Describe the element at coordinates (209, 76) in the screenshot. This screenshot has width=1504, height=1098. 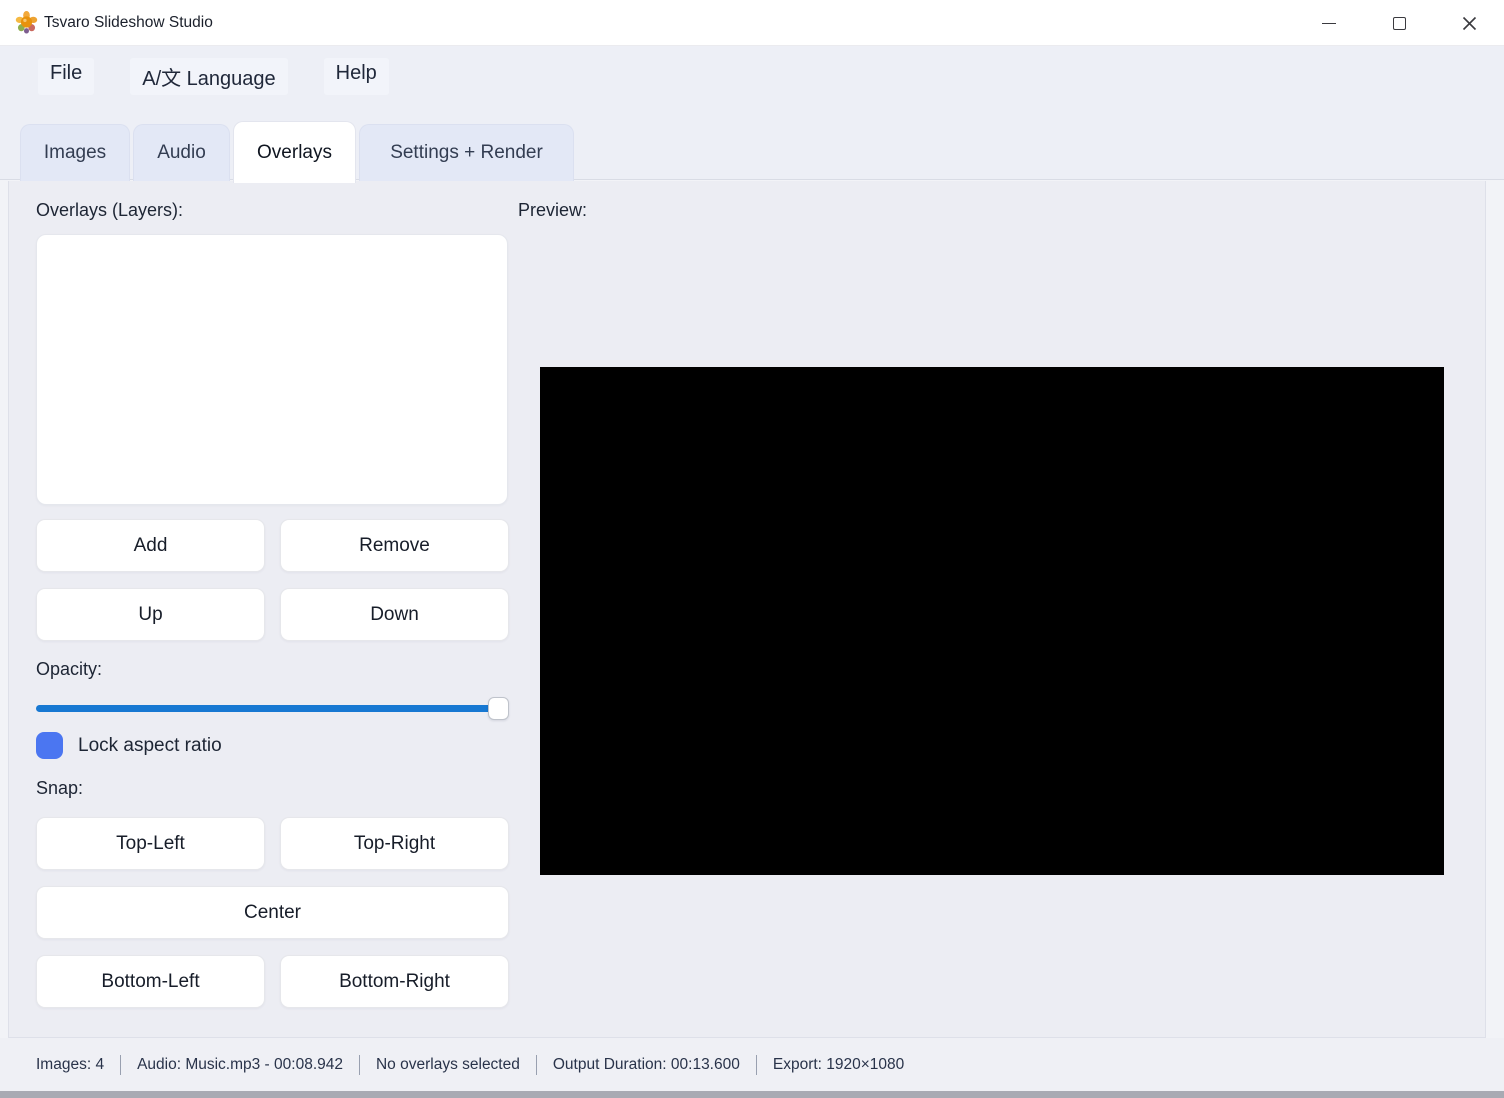
I see `menu-language: A/文 Language` at that location.